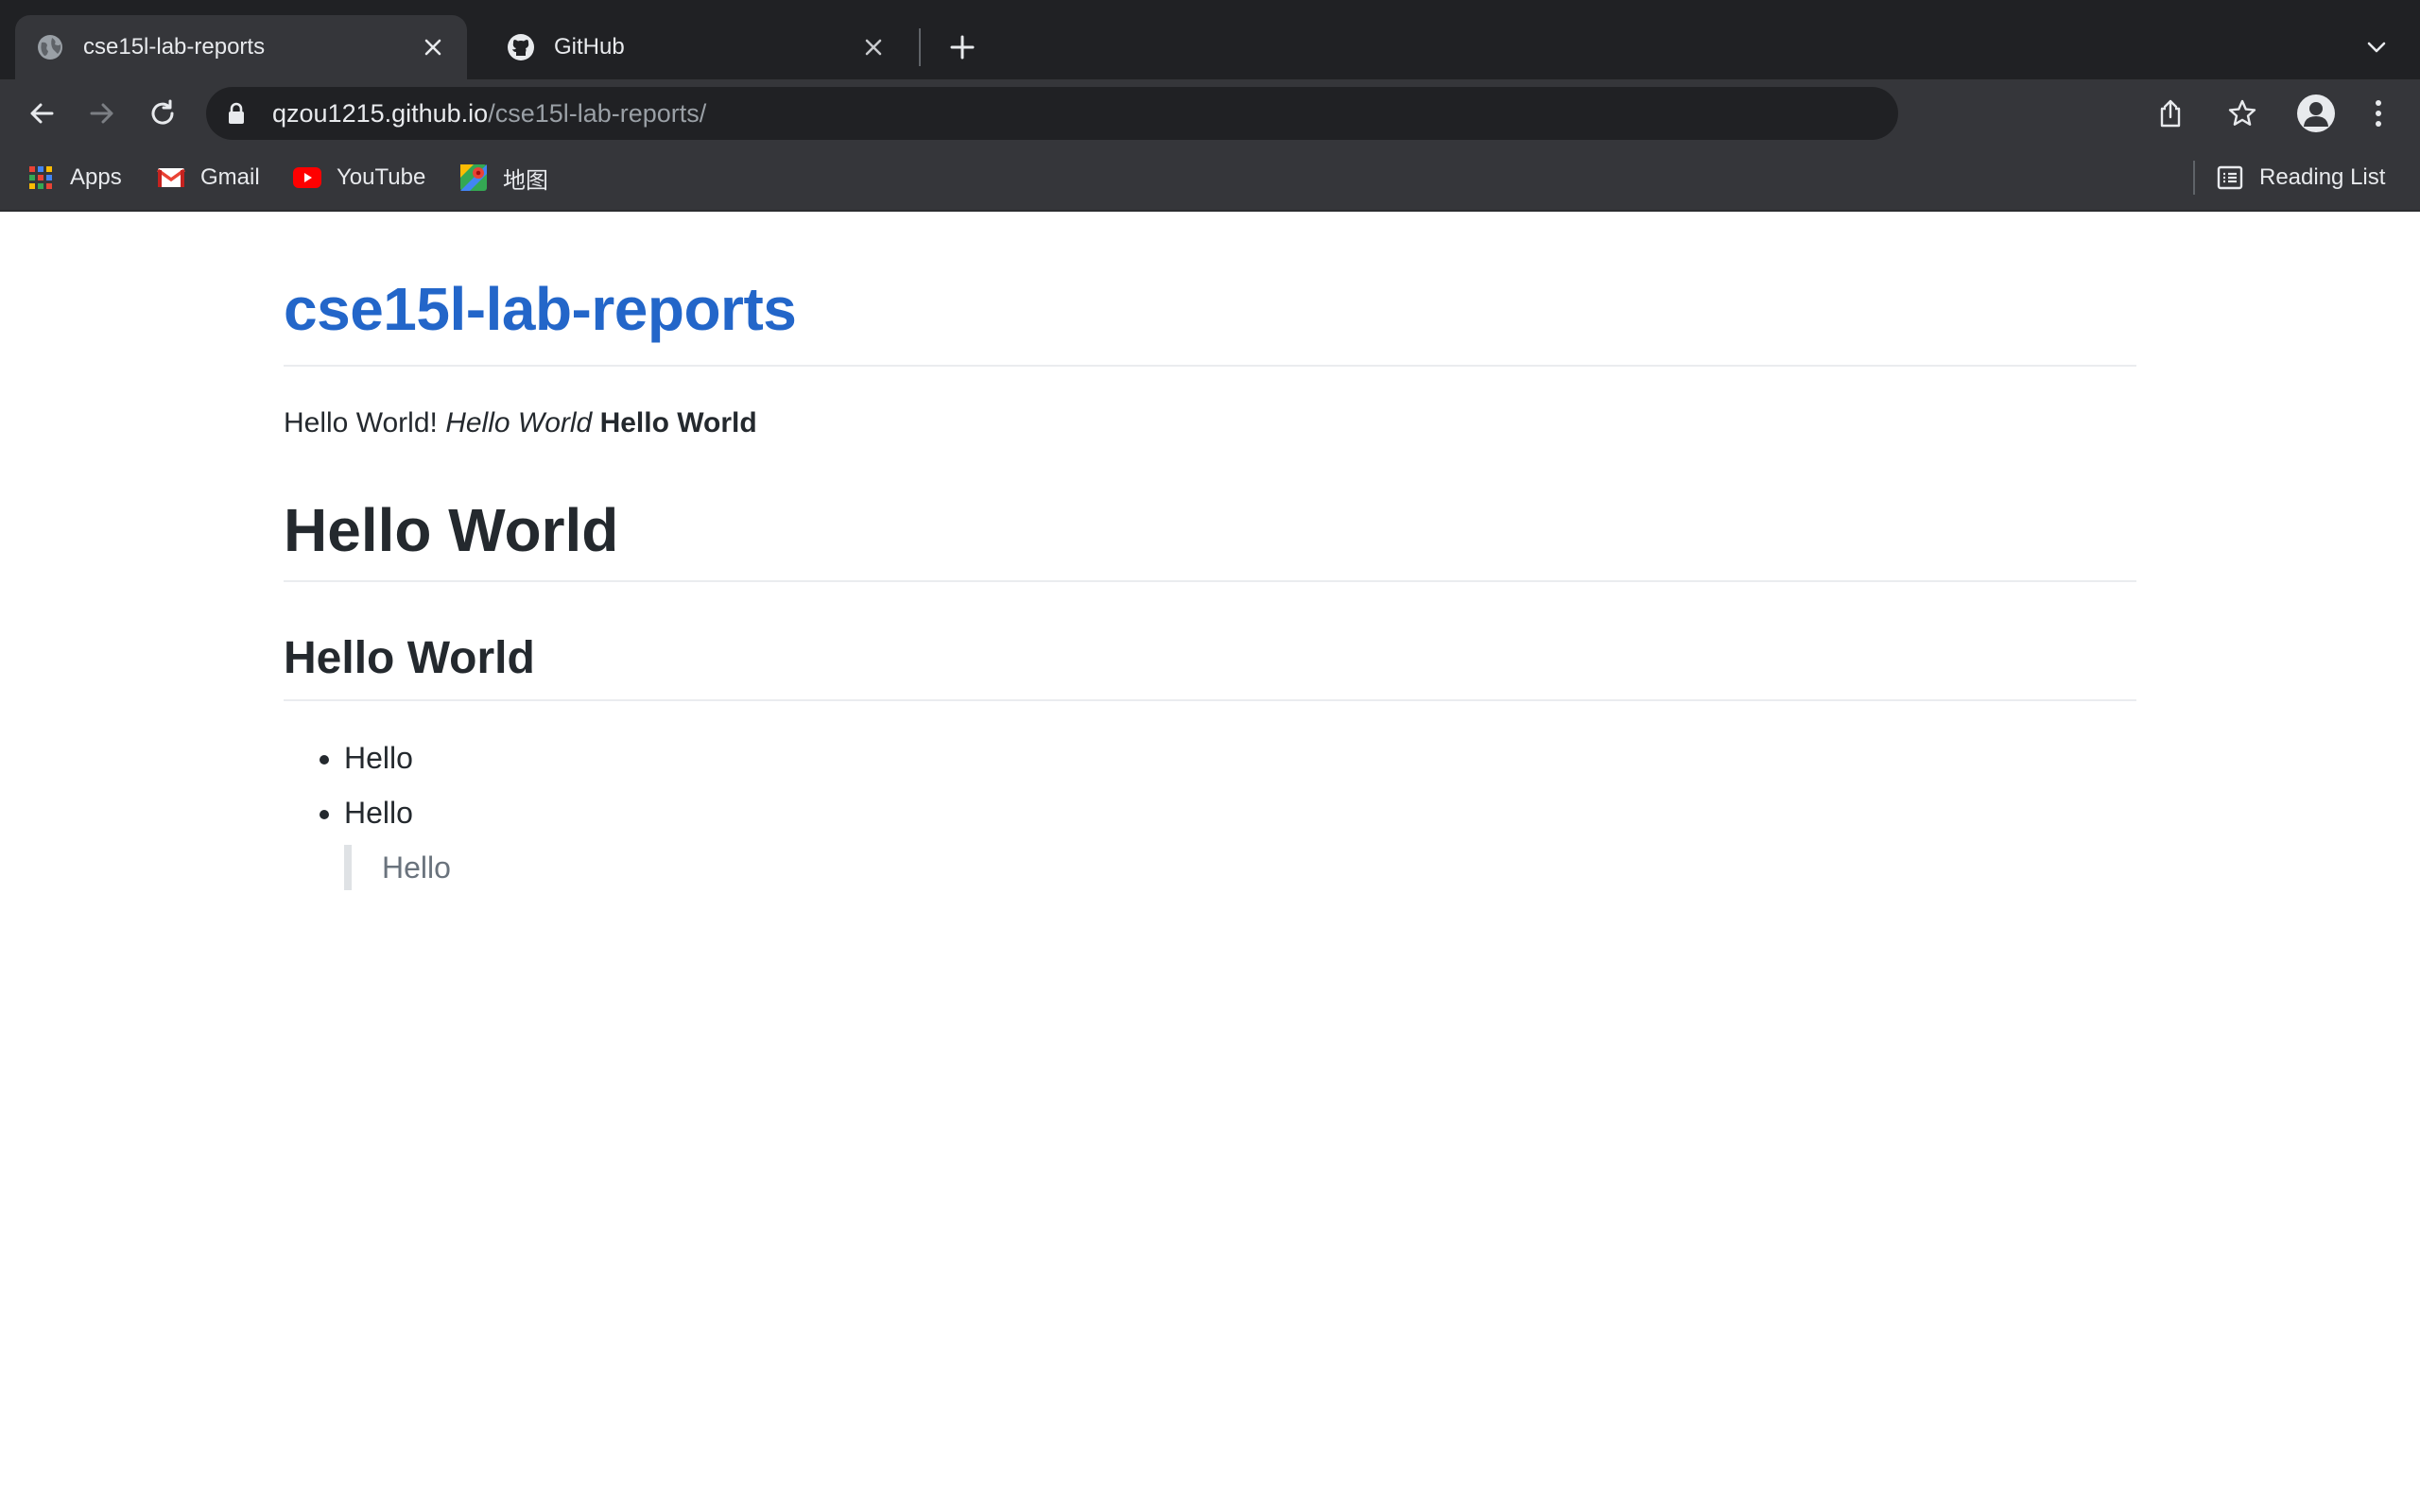 This screenshot has width=2420, height=1512. Describe the element at coordinates (174, 47) in the screenshot. I see `tab-title: cse15l-lab-reports` at that location.